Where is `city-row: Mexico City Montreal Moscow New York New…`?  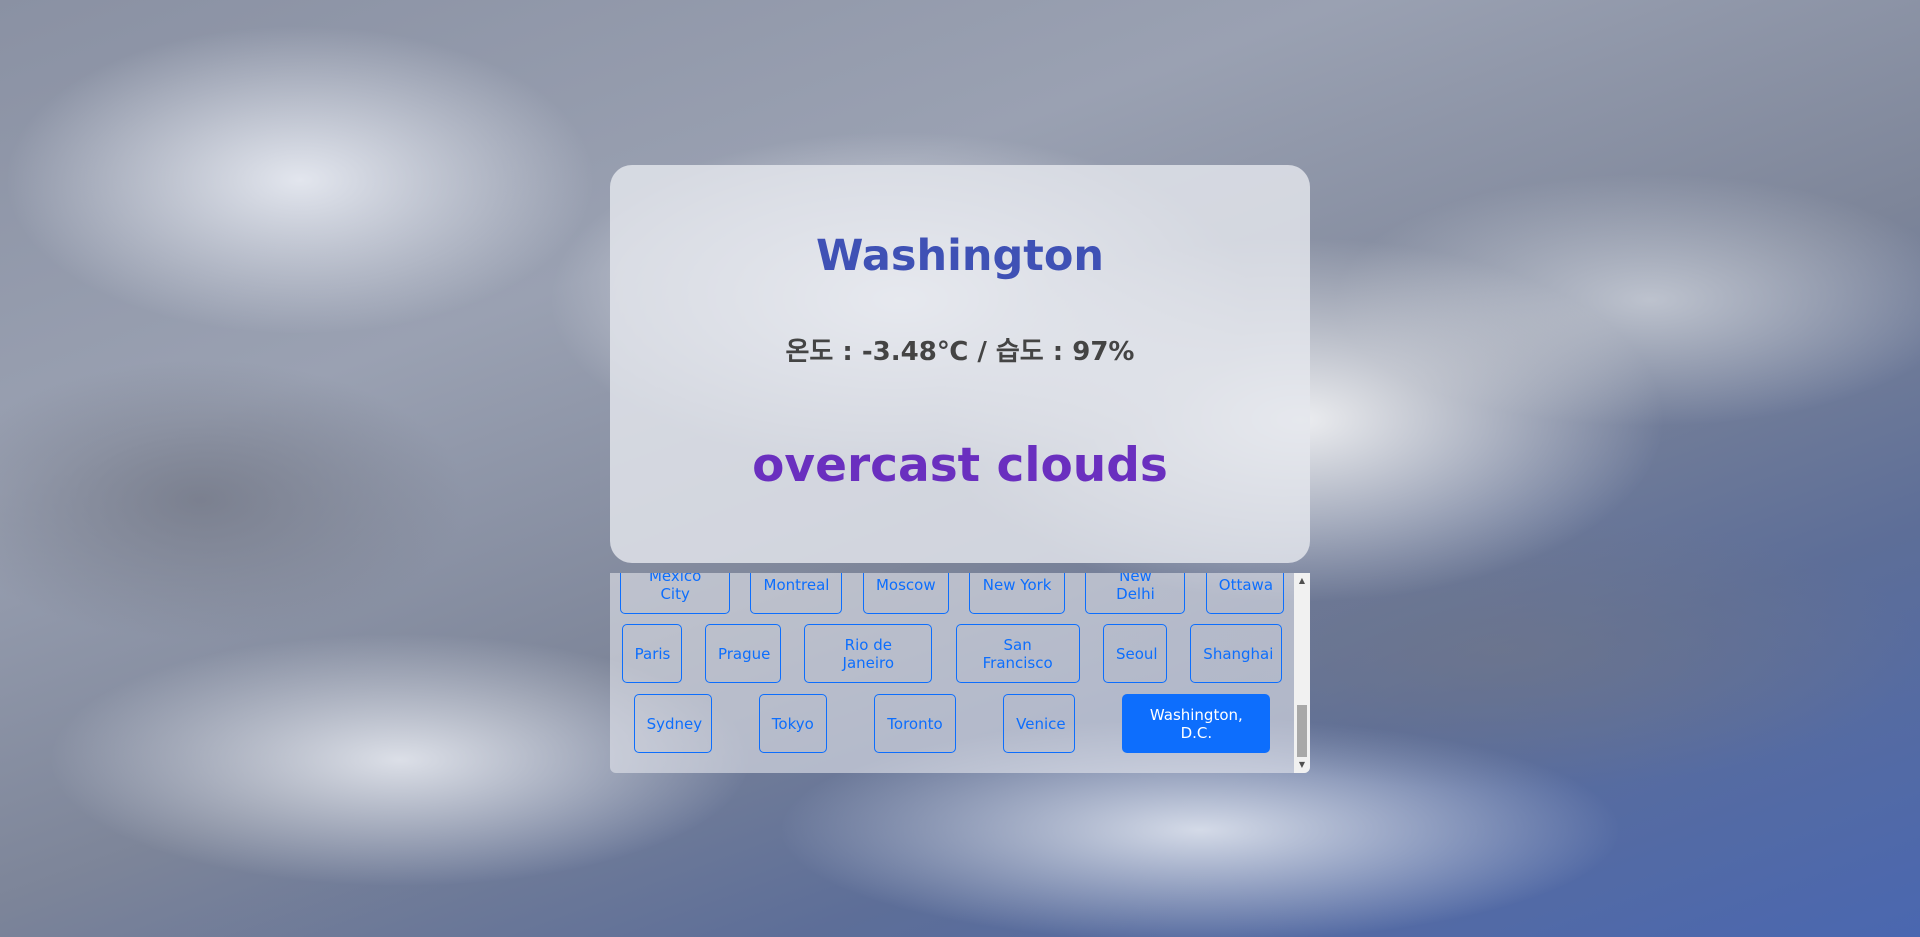
city-row: Mexico City Montreal Moscow New York New… is located at coordinates (952, 593).